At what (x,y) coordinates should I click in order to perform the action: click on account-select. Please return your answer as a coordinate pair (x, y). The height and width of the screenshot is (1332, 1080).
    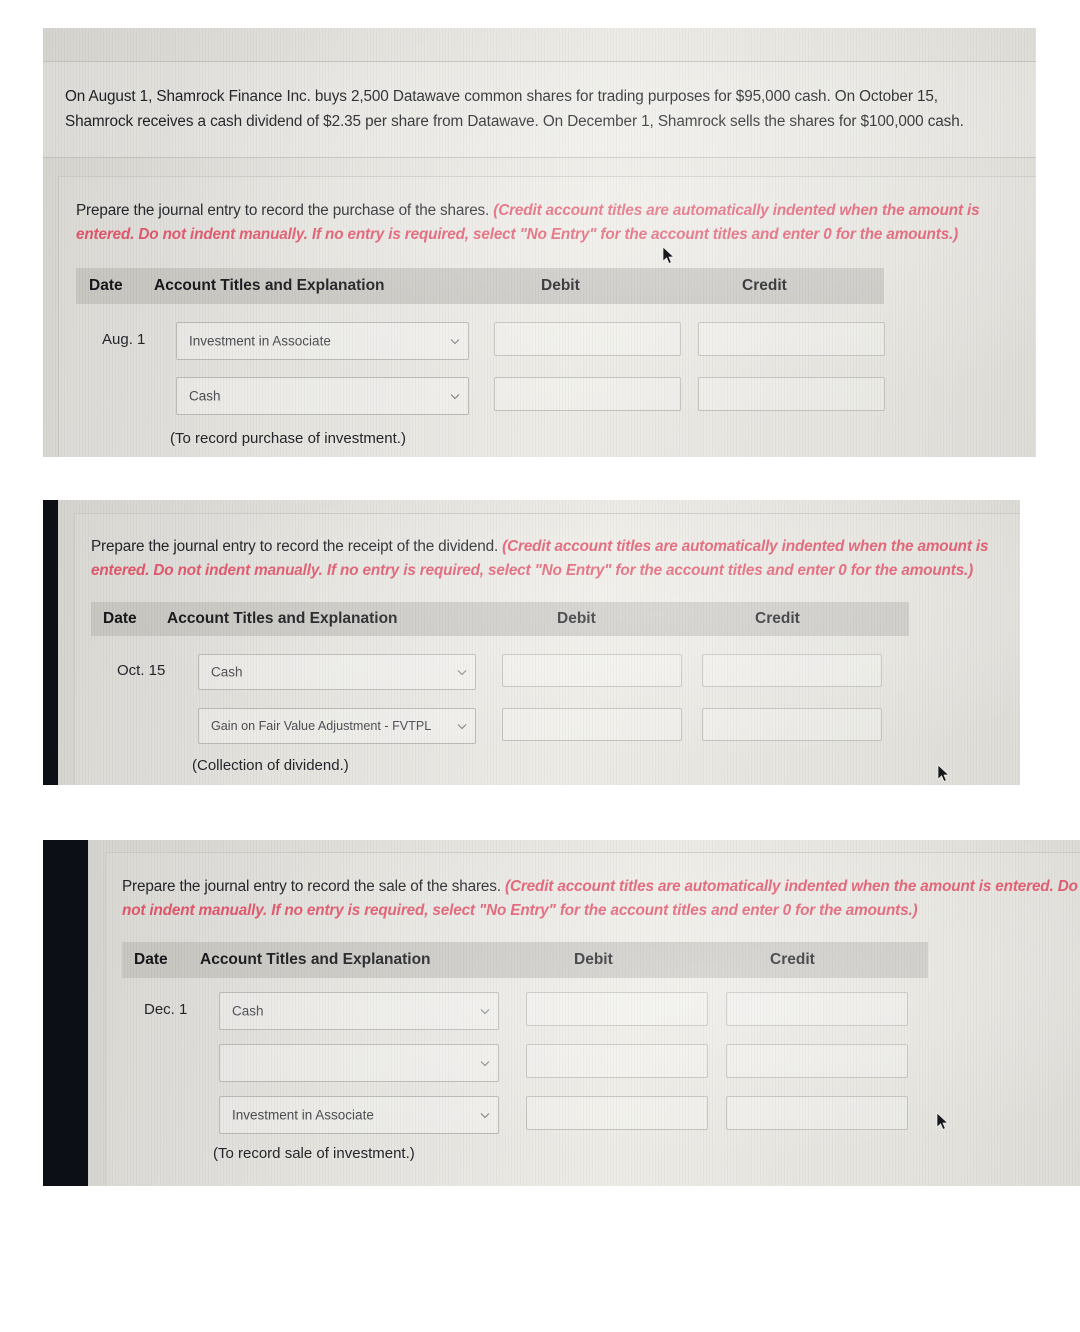
    Looking at the image, I should click on (359, 1063).